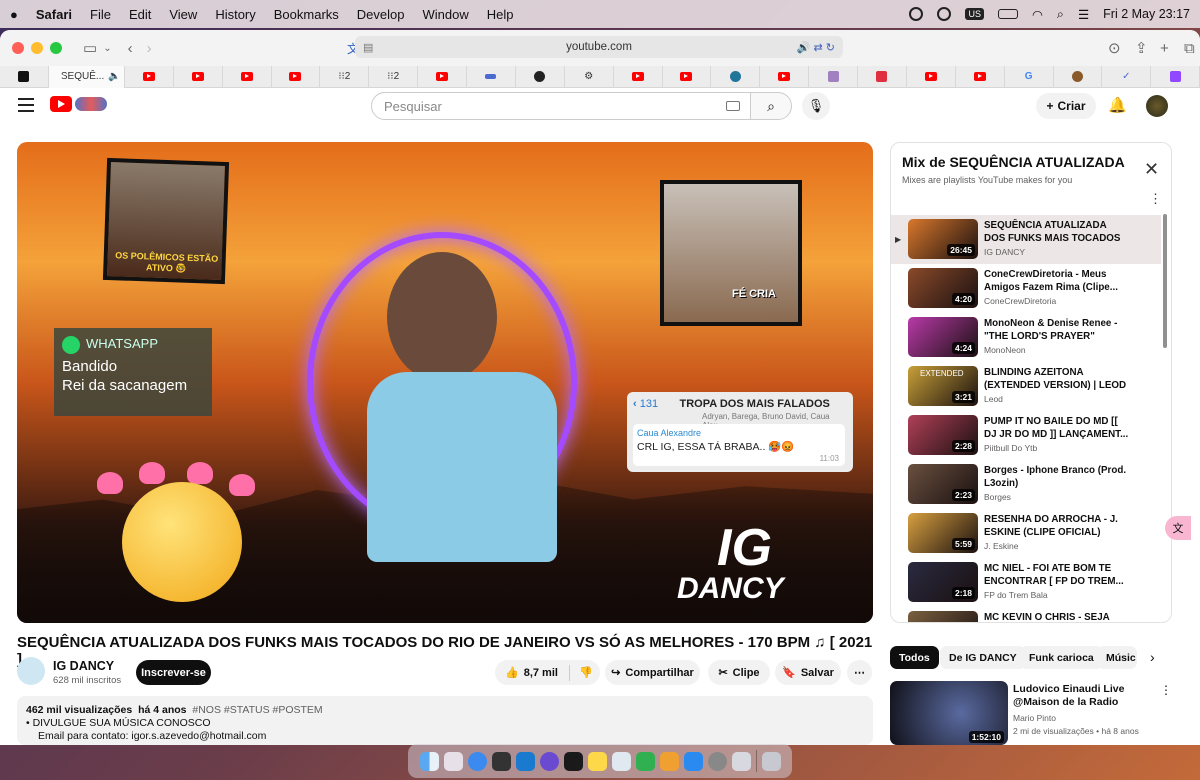 The height and width of the screenshot is (780, 1200). Describe the element at coordinates (645, 761) in the screenshot. I see `numbers-icon` at that location.